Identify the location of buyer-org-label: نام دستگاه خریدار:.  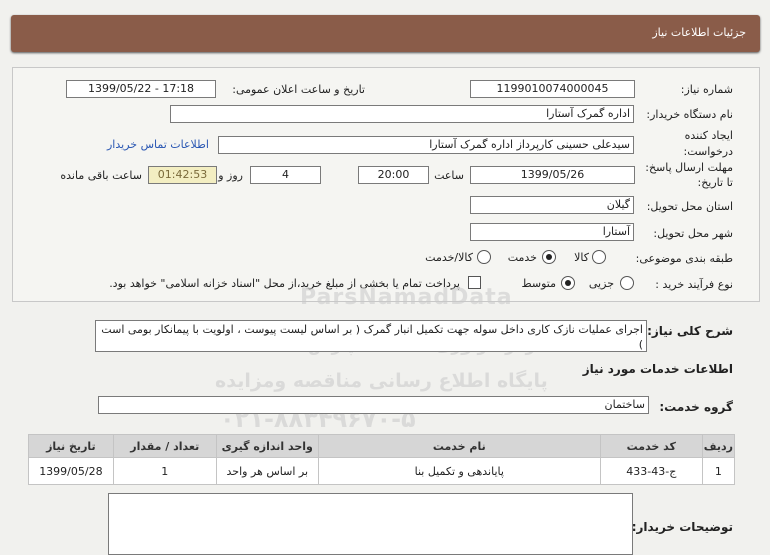
(689, 114).